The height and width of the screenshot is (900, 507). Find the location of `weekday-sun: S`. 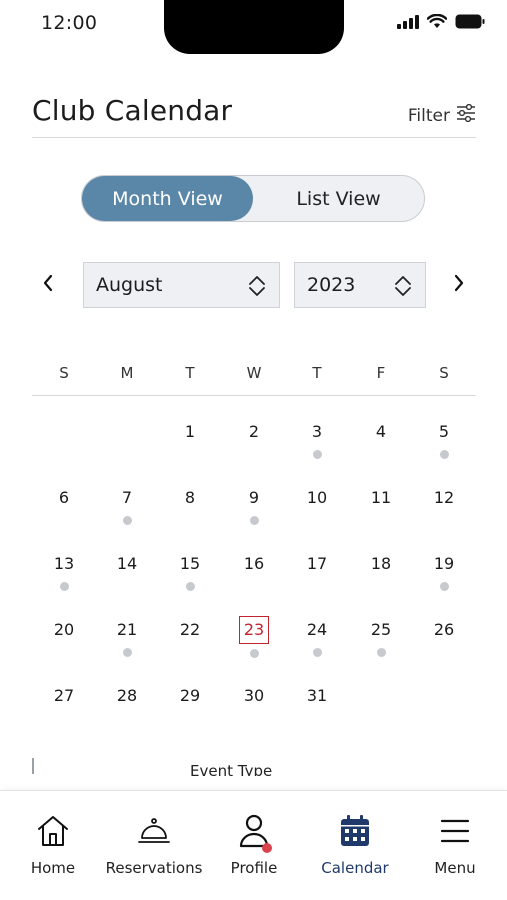

weekday-sun: S is located at coordinates (64, 373).